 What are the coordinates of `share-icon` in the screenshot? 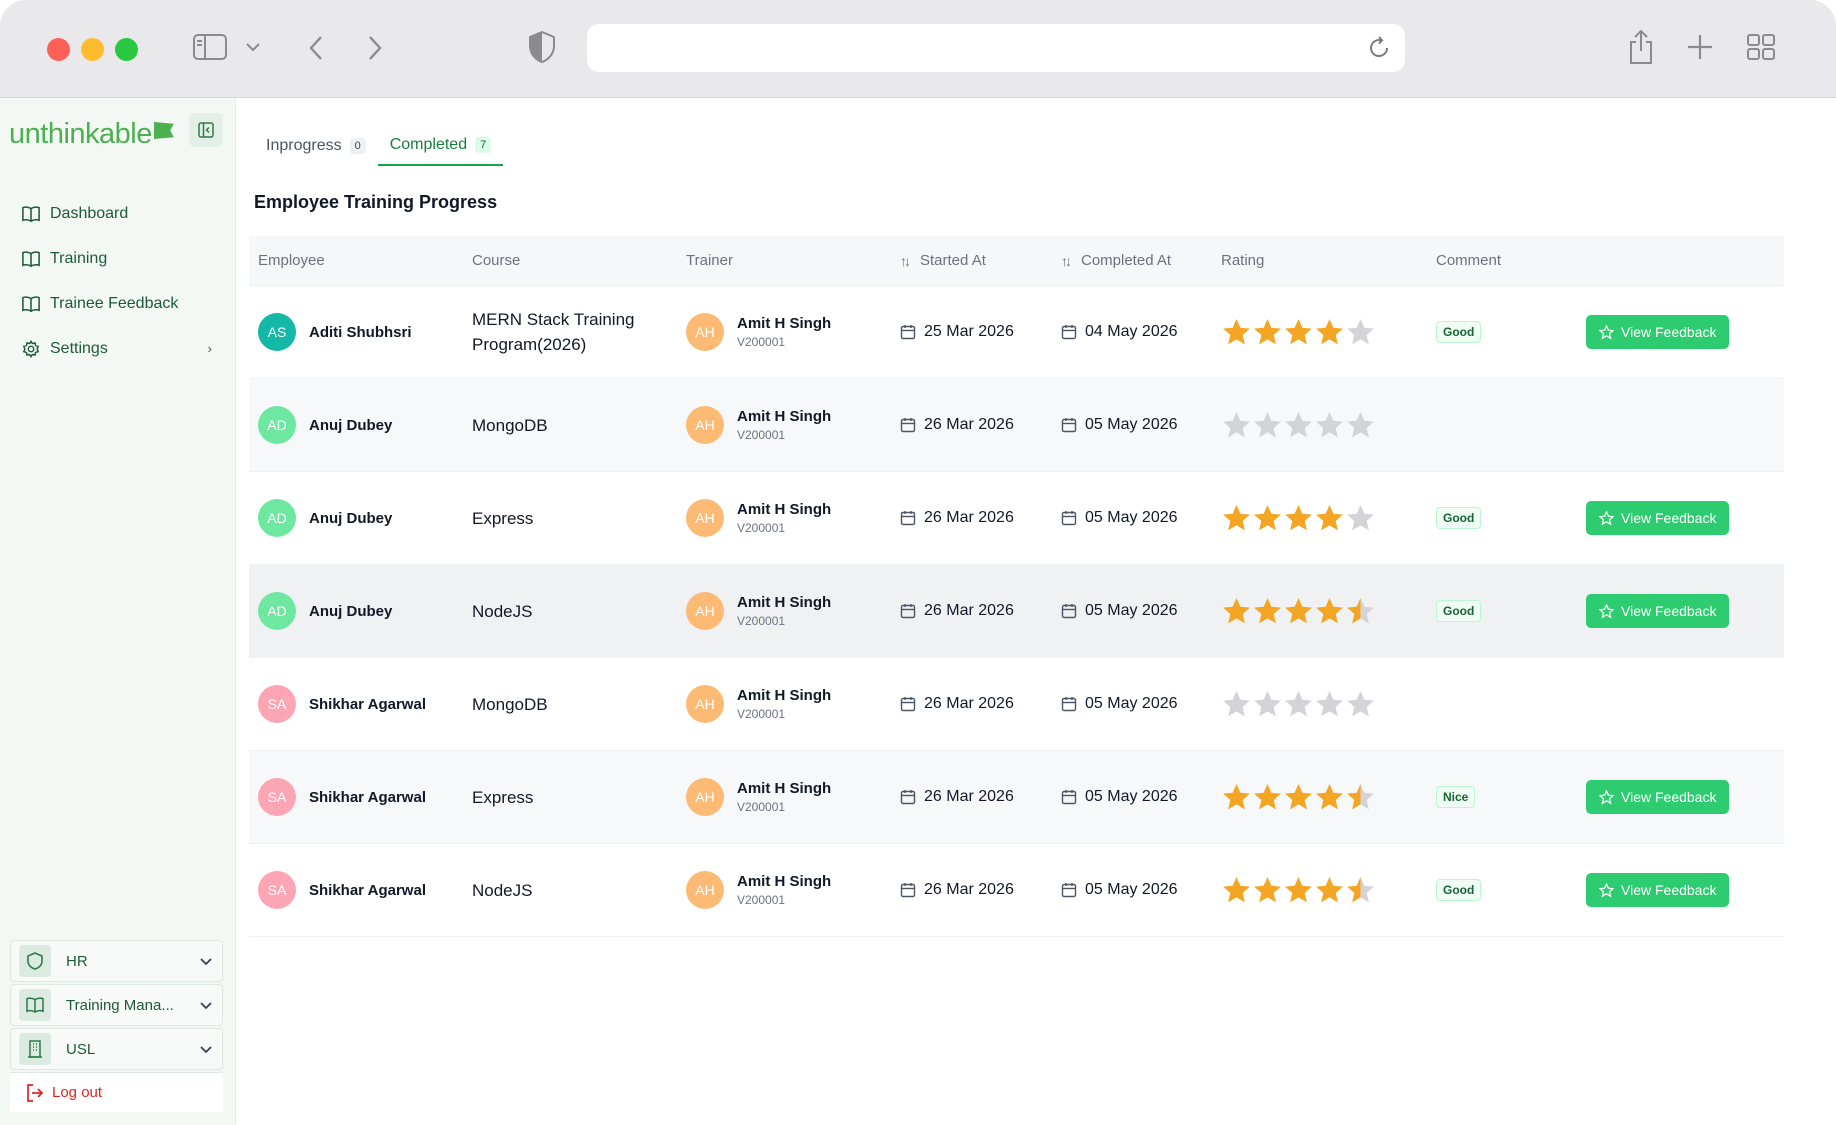 It's located at (1641, 47).